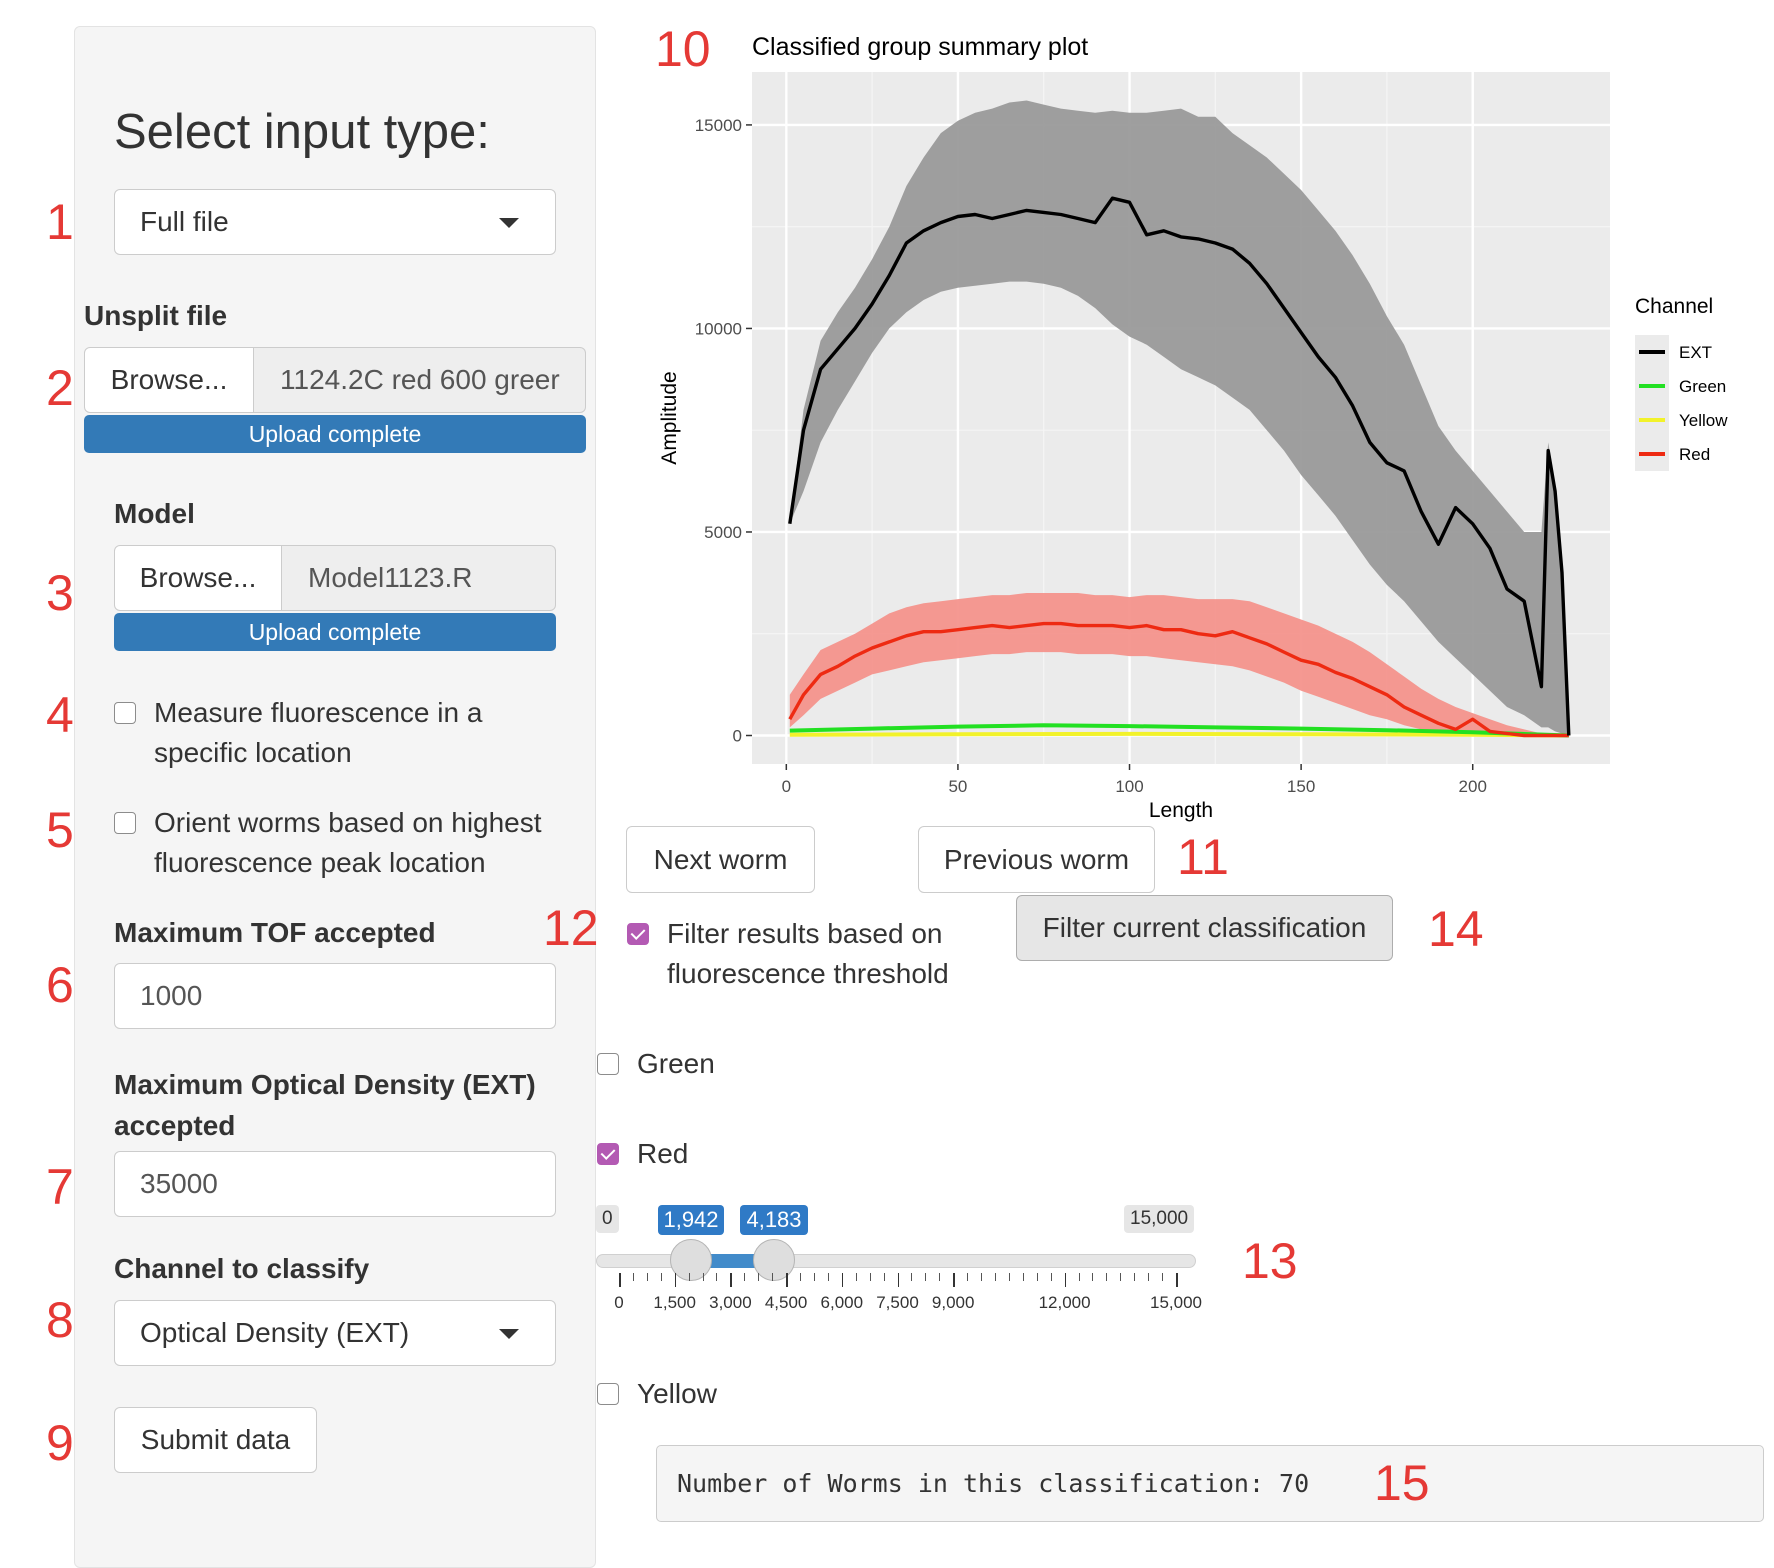 The width and height of the screenshot is (1774, 1568). I want to click on green-channel-label: Green, so click(676, 1063).